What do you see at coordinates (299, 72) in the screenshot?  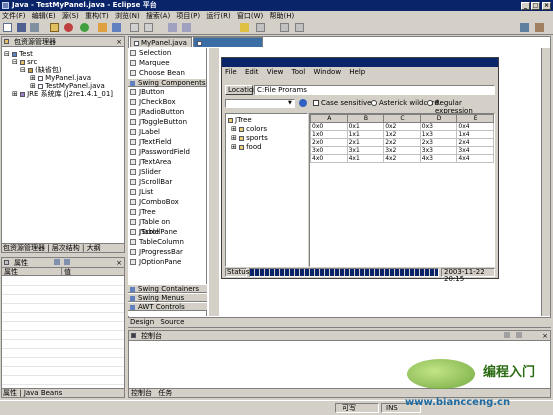 I see `app-menu-tool: Tool` at bounding box center [299, 72].